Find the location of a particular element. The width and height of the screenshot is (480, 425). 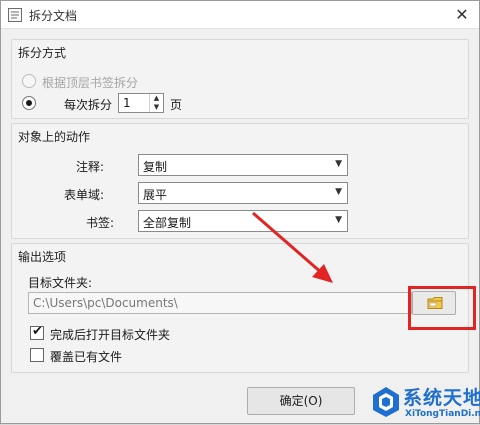

annotation-select: 复制 ▼ is located at coordinates (243, 165).